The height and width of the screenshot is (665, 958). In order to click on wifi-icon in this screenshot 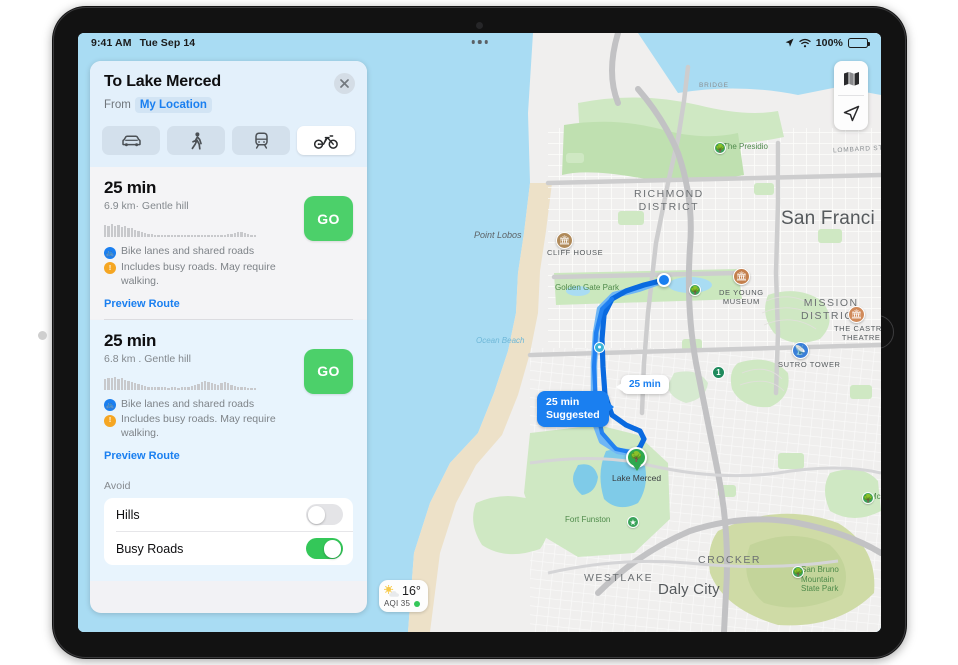, I will do `click(805, 43)`.